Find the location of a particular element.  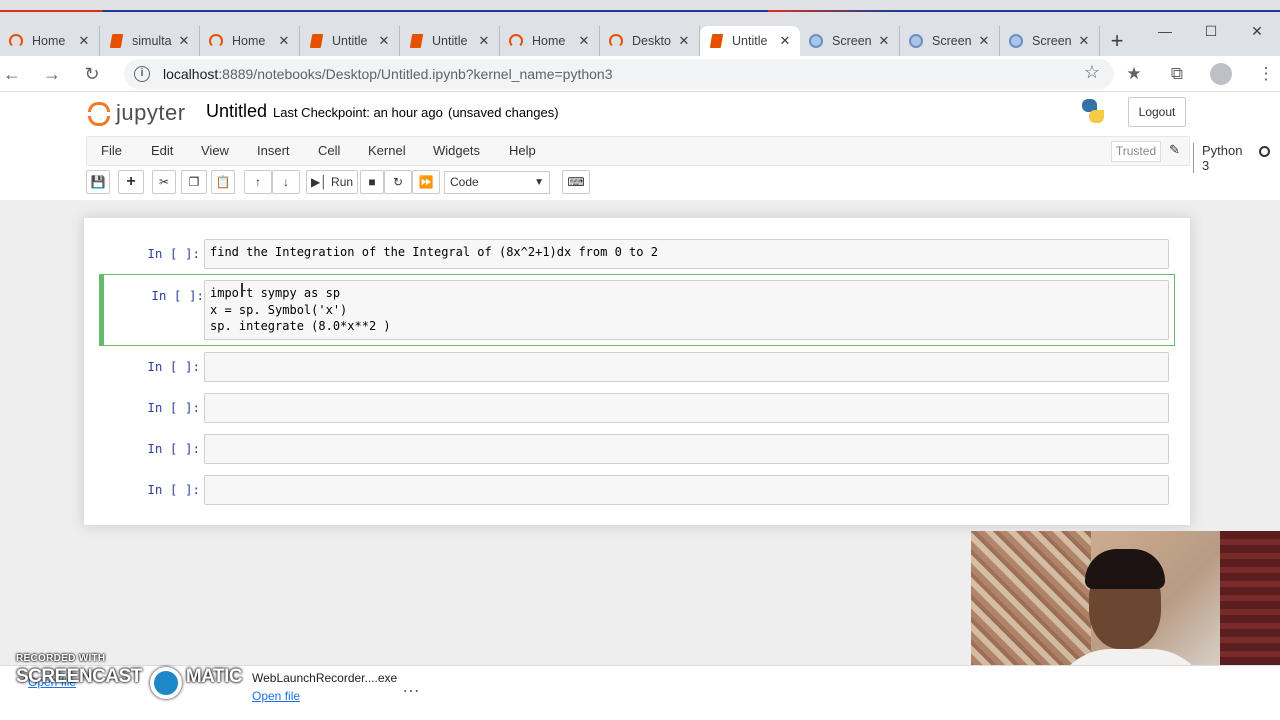

jupyter-logo: jupyter is located at coordinates (137, 113).